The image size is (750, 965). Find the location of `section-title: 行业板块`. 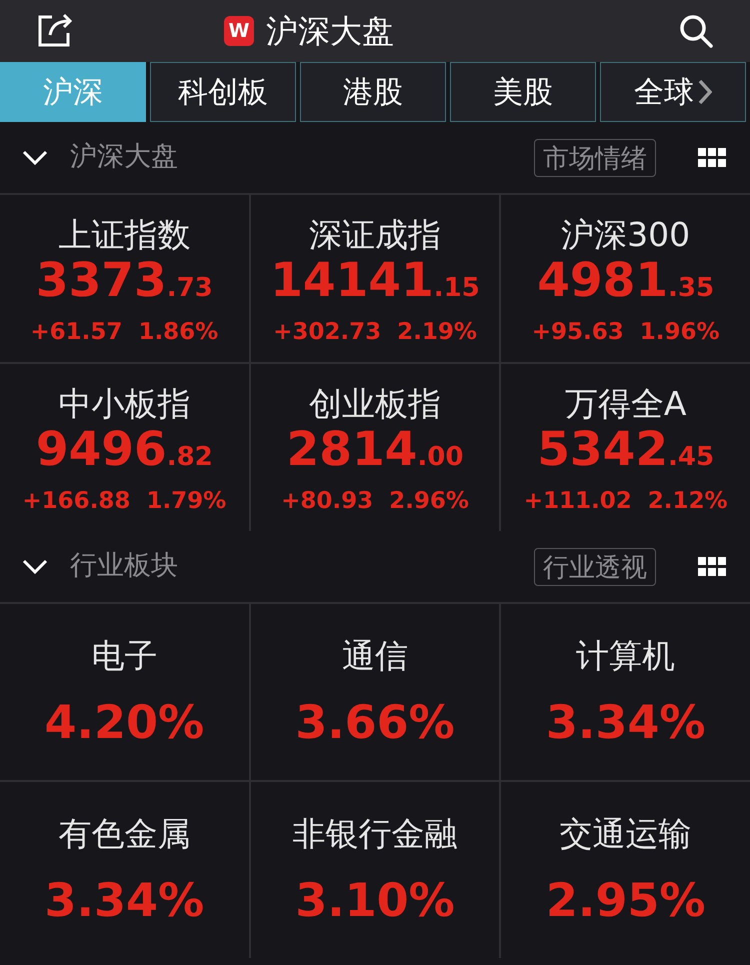

section-title: 行业板块 is located at coordinates (124, 566).